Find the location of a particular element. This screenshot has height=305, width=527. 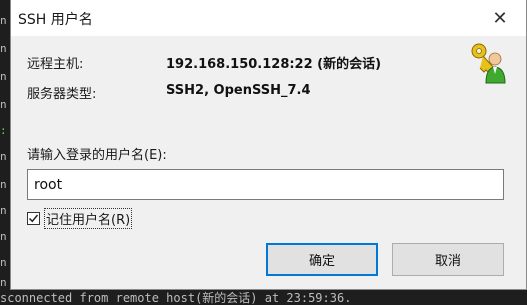

remote-host-value: 192.168.150.128:22 (新的会话) is located at coordinates (274, 64).